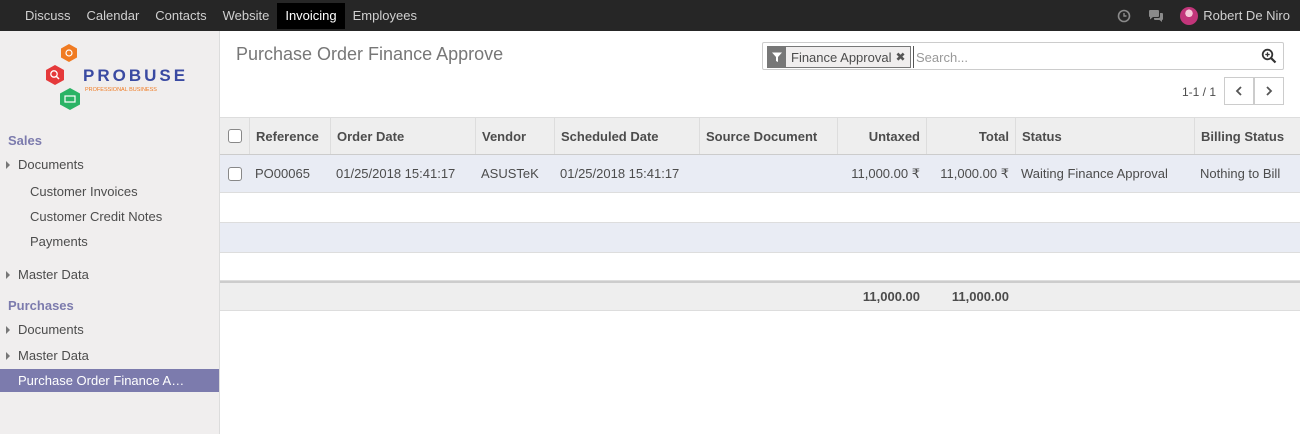 This screenshot has height=434, width=1300. I want to click on sidebar-item-customer-credit-notes: Customer Credit Notes, so click(109, 216).